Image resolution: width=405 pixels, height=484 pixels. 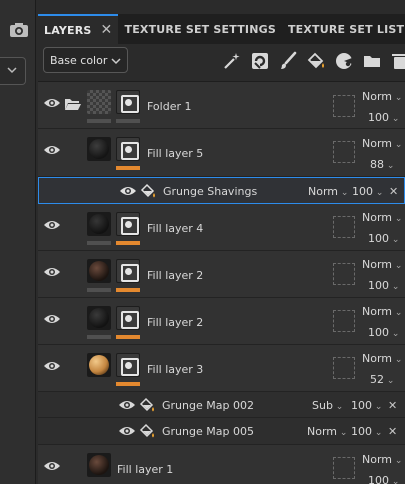 I want to click on effect-row: Grunge Map 002 Sub 100 ✕, so click(x=221, y=405).